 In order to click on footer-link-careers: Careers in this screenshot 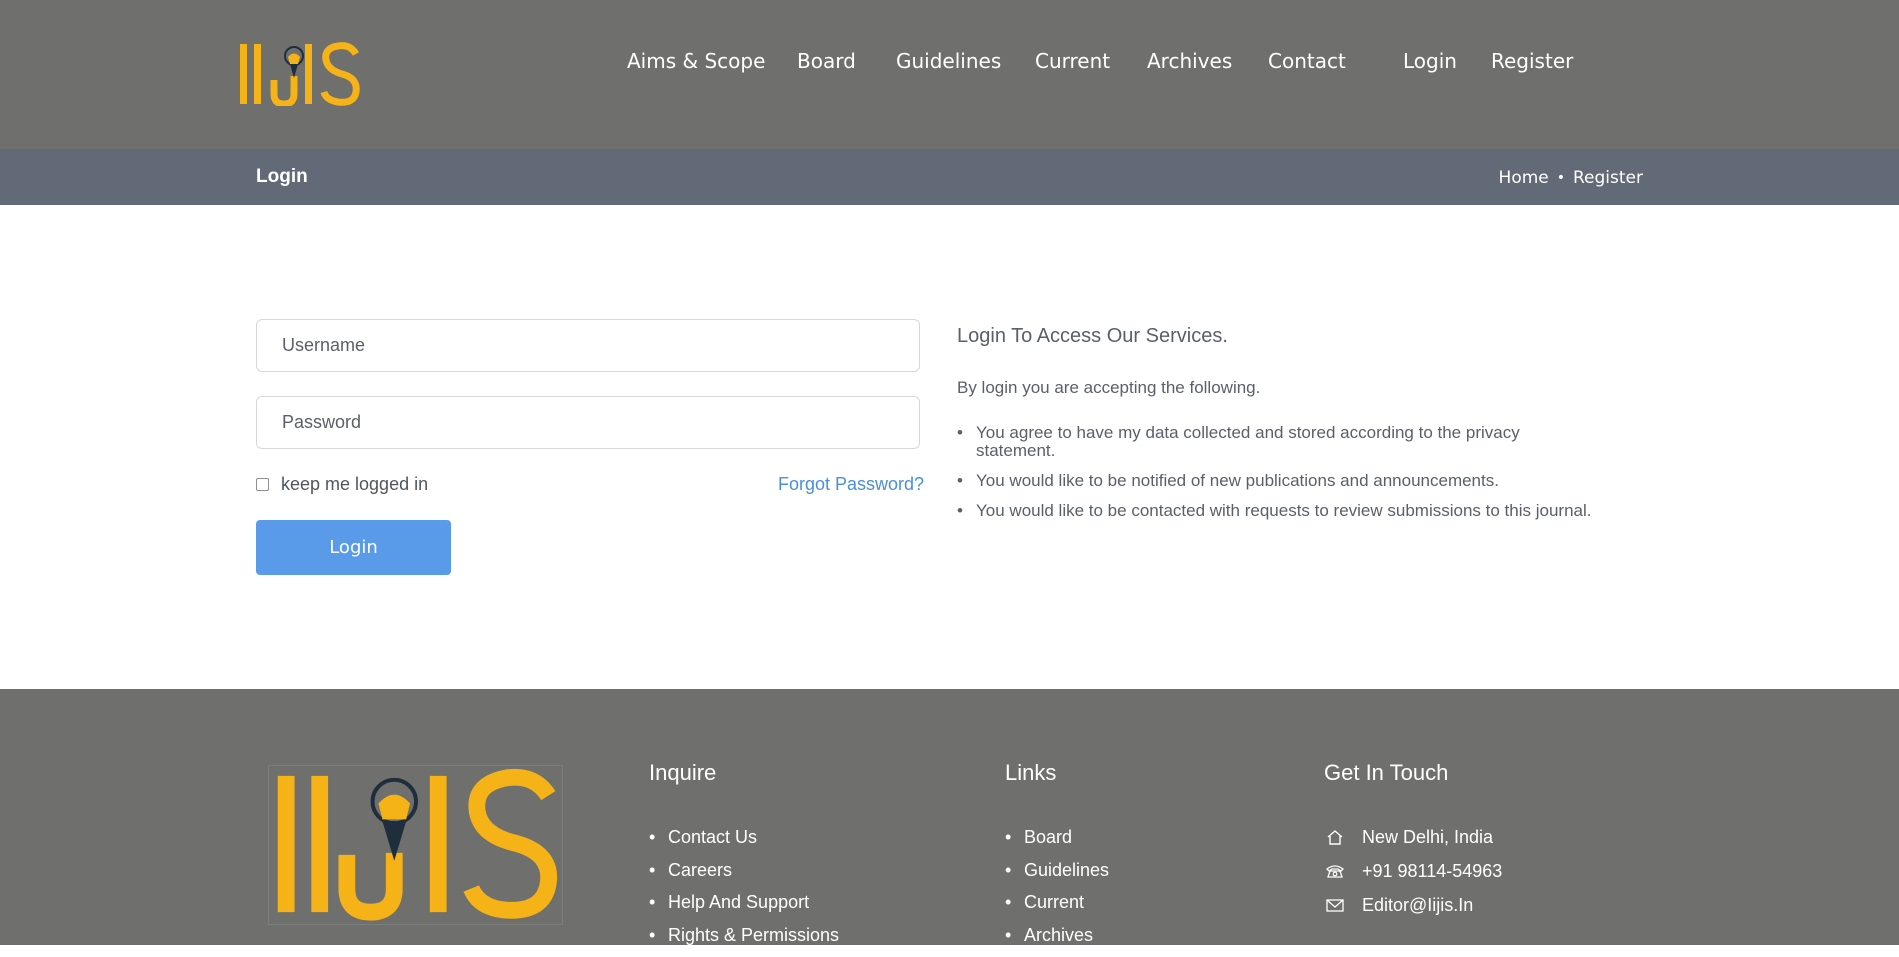, I will do `click(744, 876)`.